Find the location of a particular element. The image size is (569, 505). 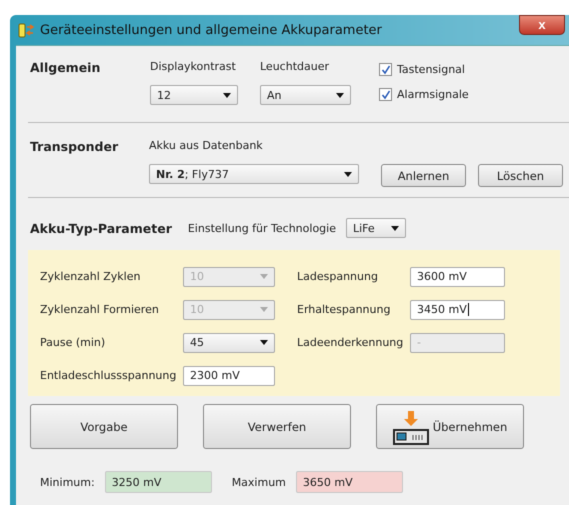

limit-field: 3250 mV is located at coordinates (158, 482).